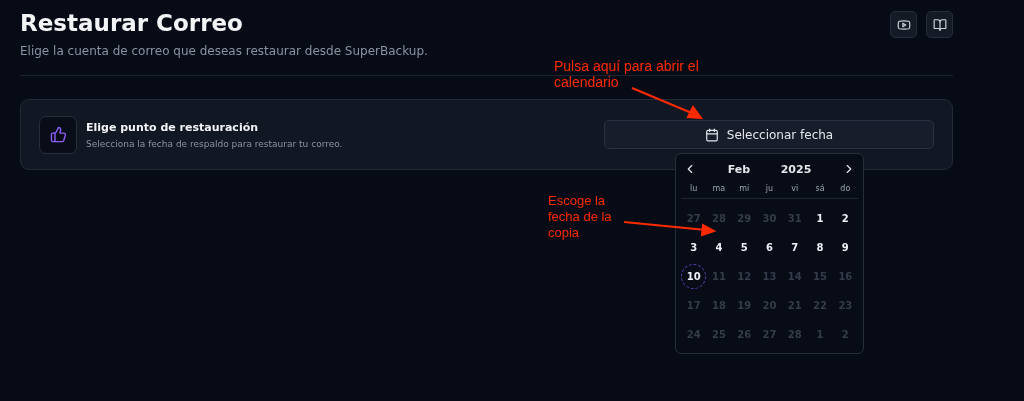  What do you see at coordinates (58, 134) in the screenshot?
I see `thumbs-up-icon` at bounding box center [58, 134].